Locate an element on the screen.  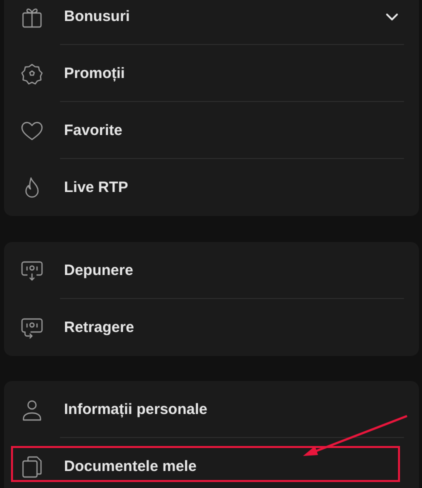
menu-label: Informații personale is located at coordinates (136, 409).